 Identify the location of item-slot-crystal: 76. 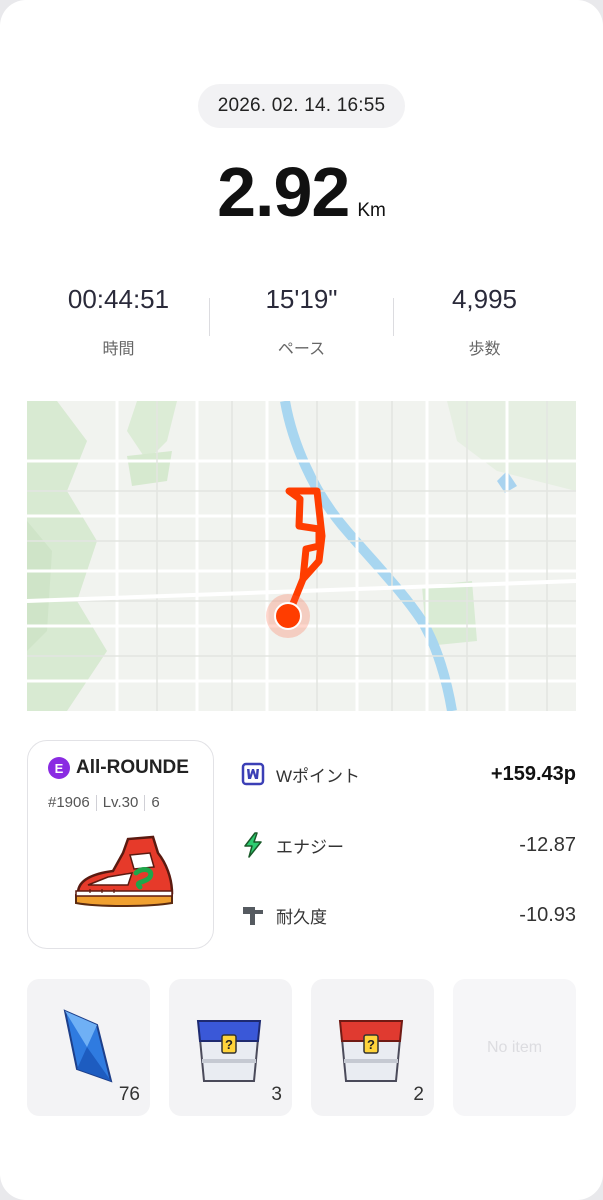
(88, 1047).